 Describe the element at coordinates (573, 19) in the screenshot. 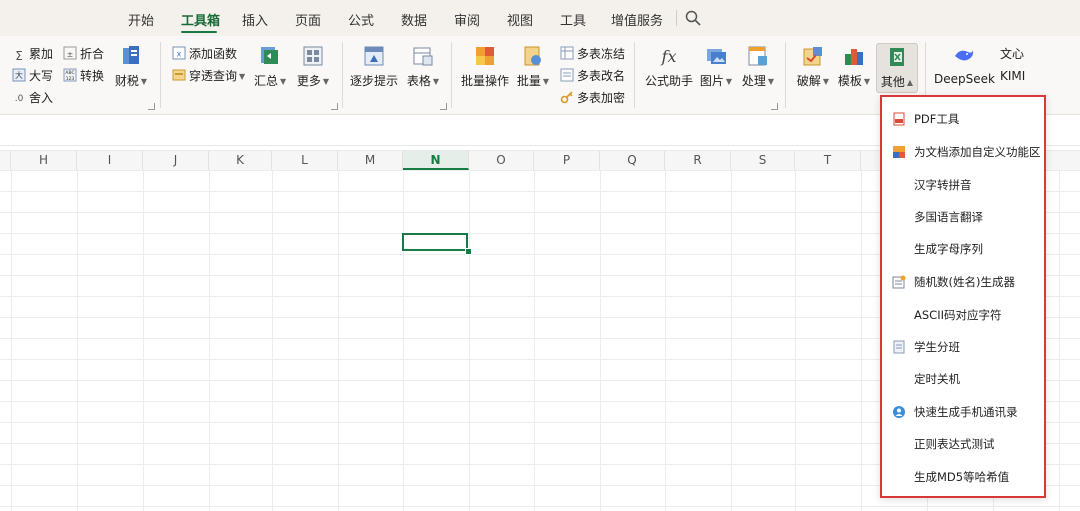

I see `tab-tools: 工具` at that location.